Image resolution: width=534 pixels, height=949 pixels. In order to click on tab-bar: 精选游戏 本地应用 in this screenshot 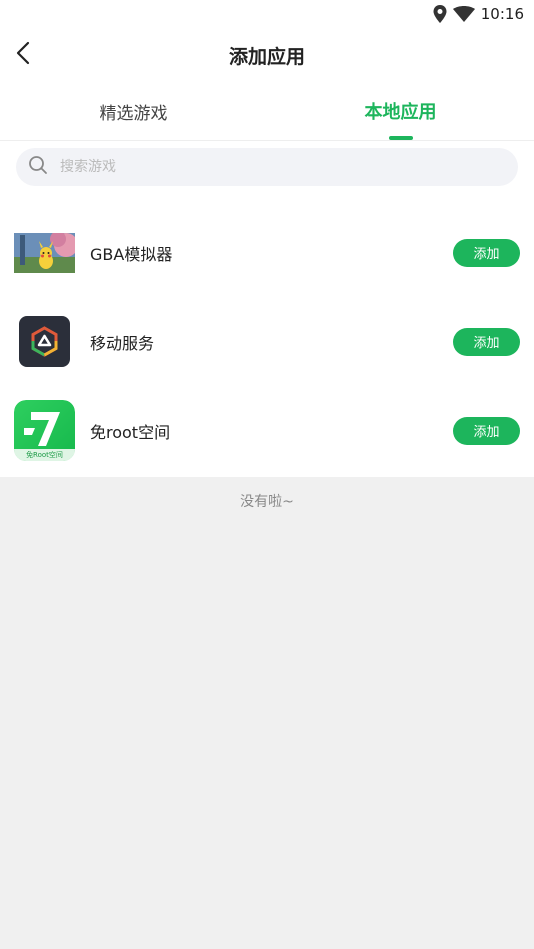, I will do `click(267, 111)`.